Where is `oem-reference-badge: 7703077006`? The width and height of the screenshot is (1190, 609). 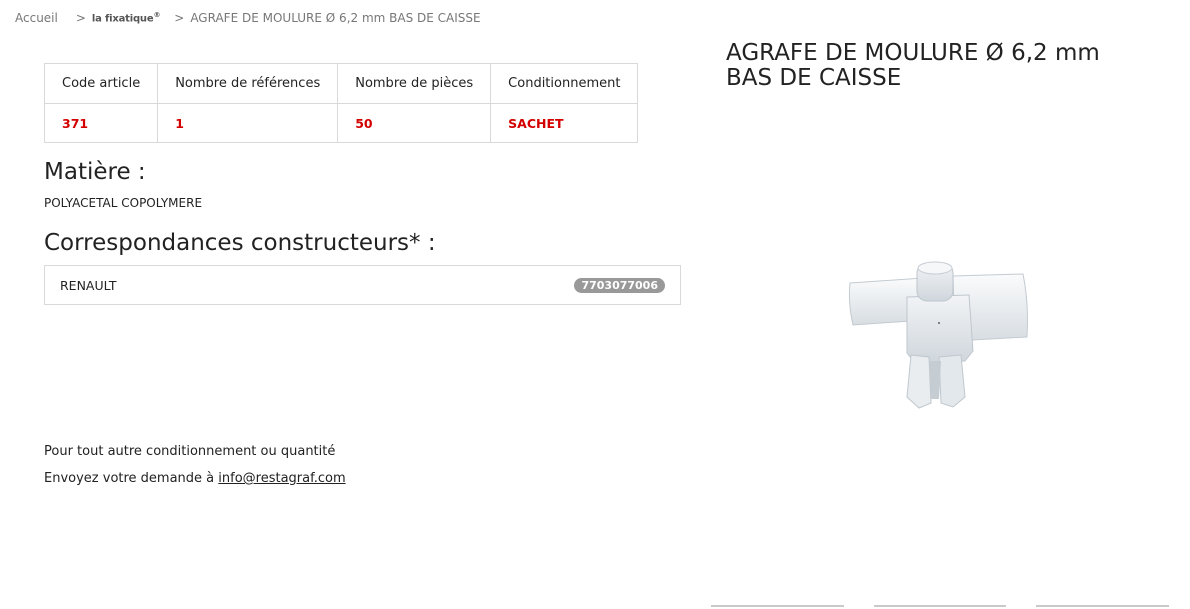
oem-reference-badge: 7703077006 is located at coordinates (619, 285).